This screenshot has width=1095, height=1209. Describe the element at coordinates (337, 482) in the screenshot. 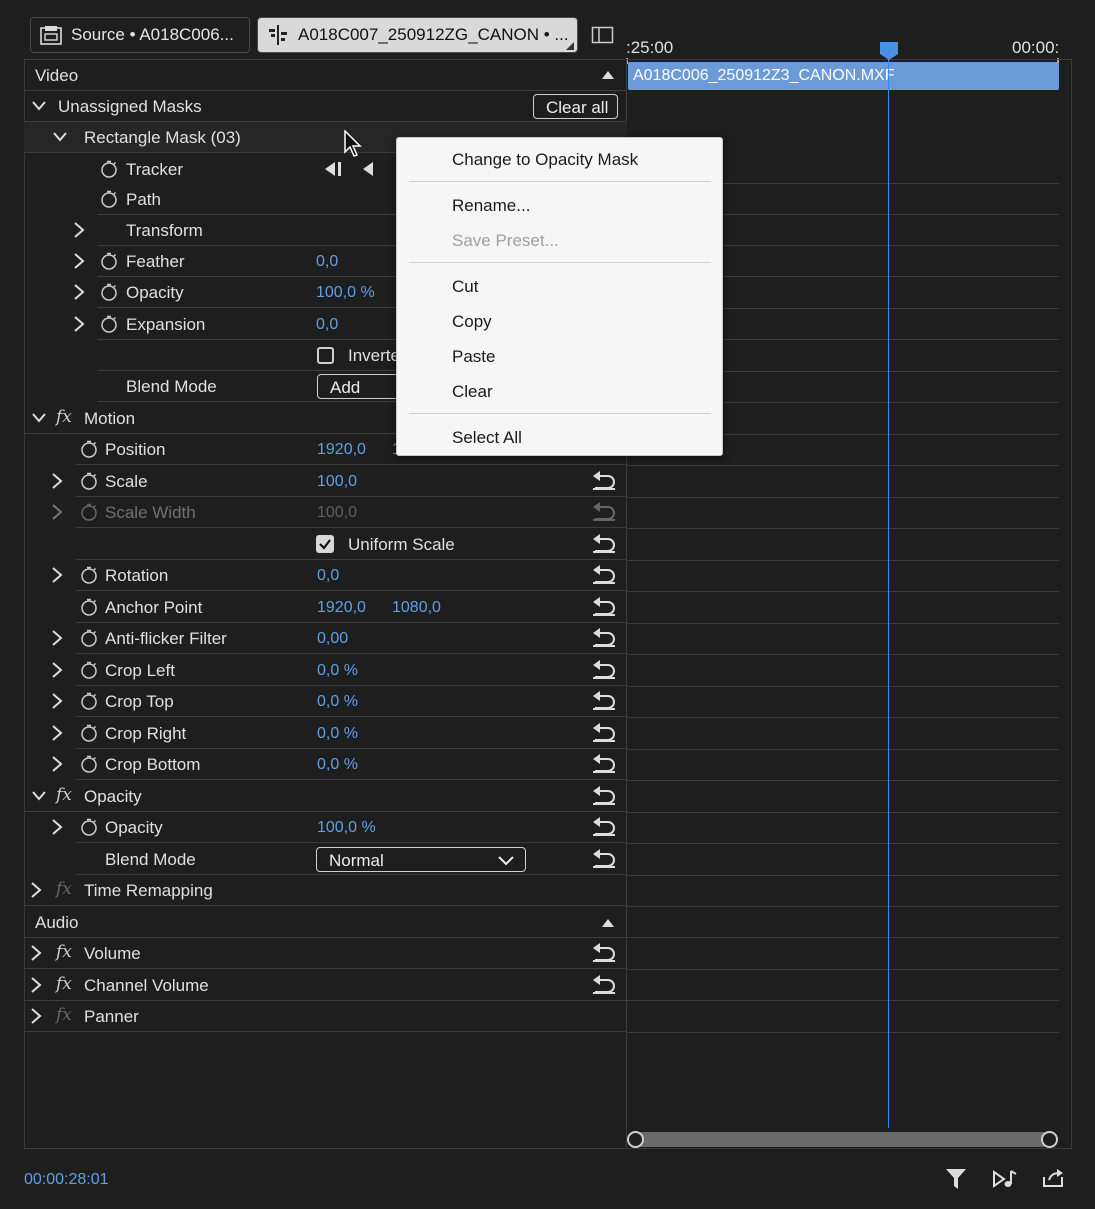

I see `scale-value: 100,0` at that location.